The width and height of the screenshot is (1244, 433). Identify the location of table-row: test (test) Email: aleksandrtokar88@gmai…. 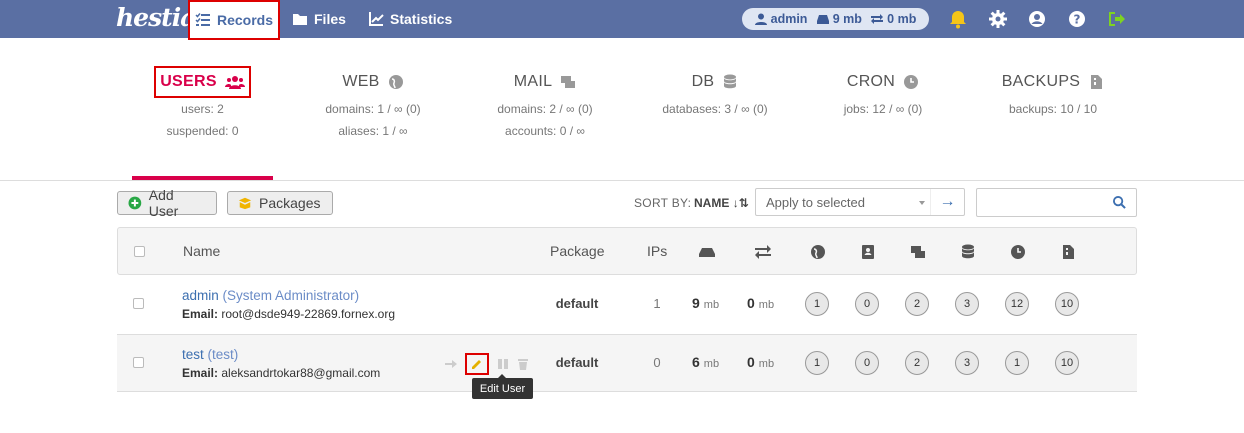
(627, 363).